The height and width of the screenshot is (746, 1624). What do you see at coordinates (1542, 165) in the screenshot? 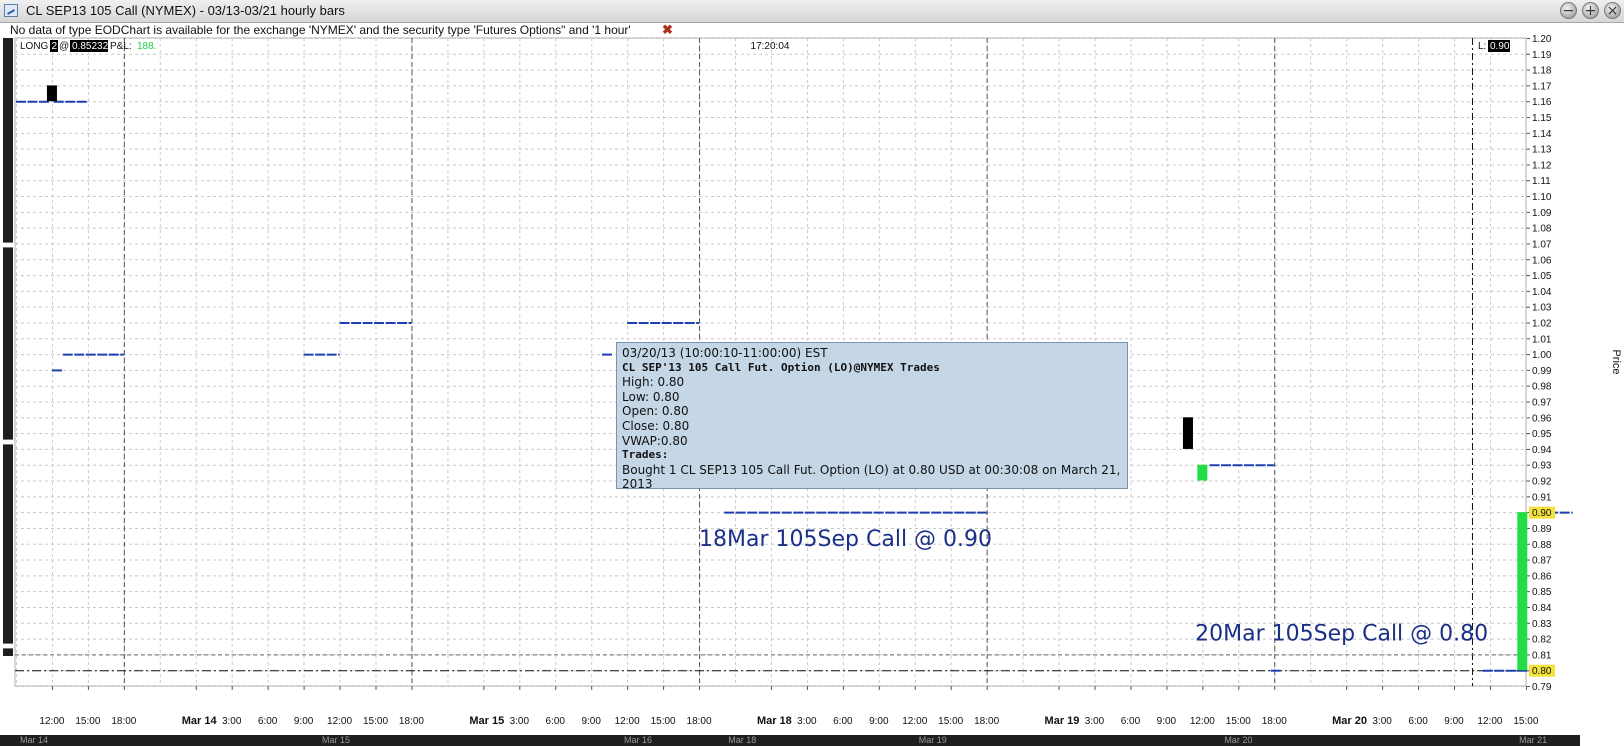
I see `y-tick-label: 1.12` at bounding box center [1542, 165].